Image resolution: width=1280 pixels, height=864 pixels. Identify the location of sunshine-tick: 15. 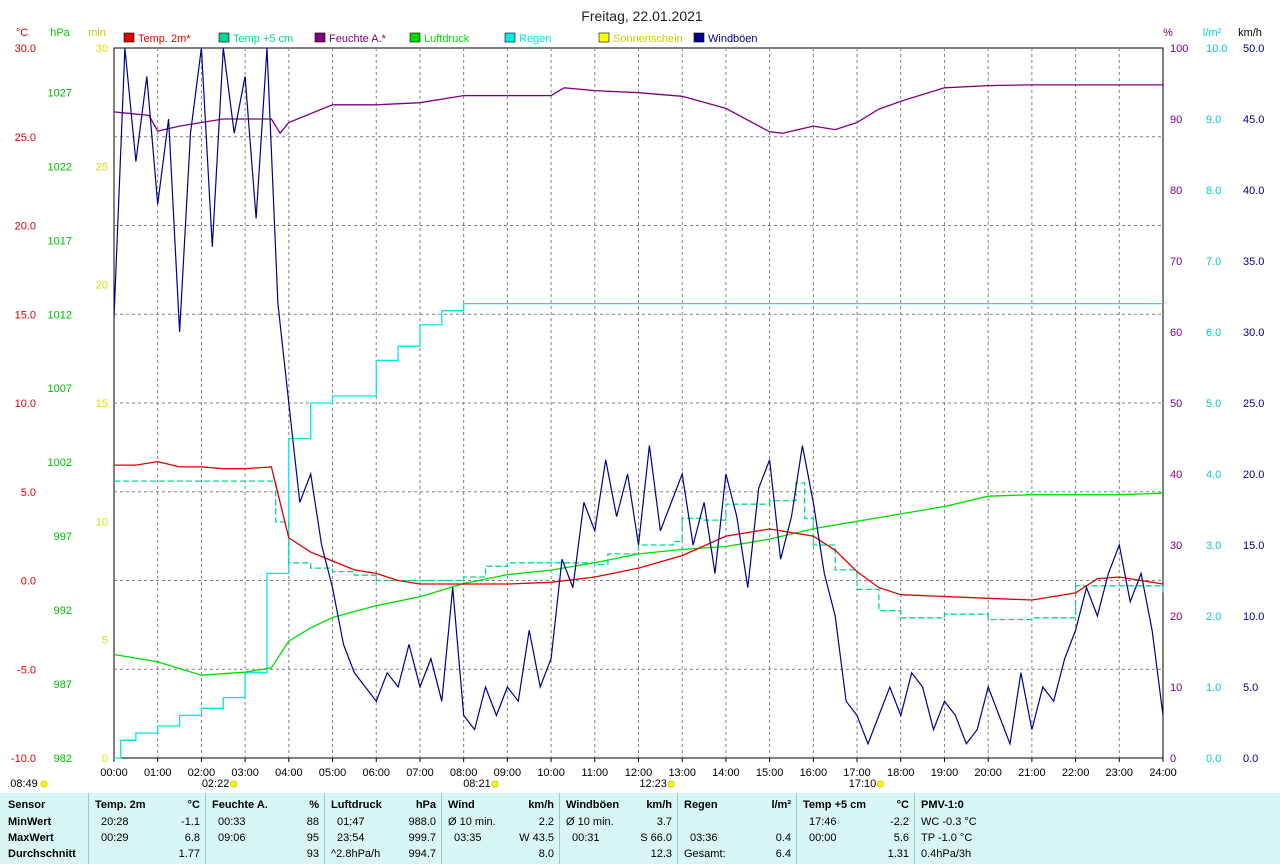
(102, 404).